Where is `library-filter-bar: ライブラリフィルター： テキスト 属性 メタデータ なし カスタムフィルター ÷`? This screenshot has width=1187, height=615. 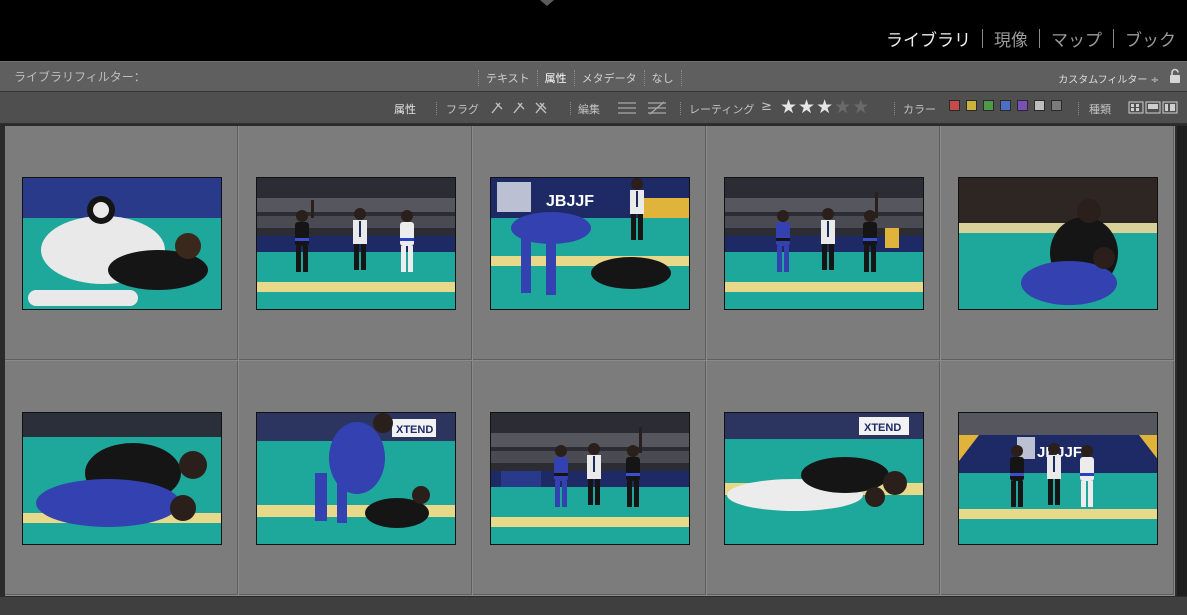 library-filter-bar: ライブラリフィルター： テキスト 属性 メタデータ なし カスタムフィルター ÷ is located at coordinates (593, 76).